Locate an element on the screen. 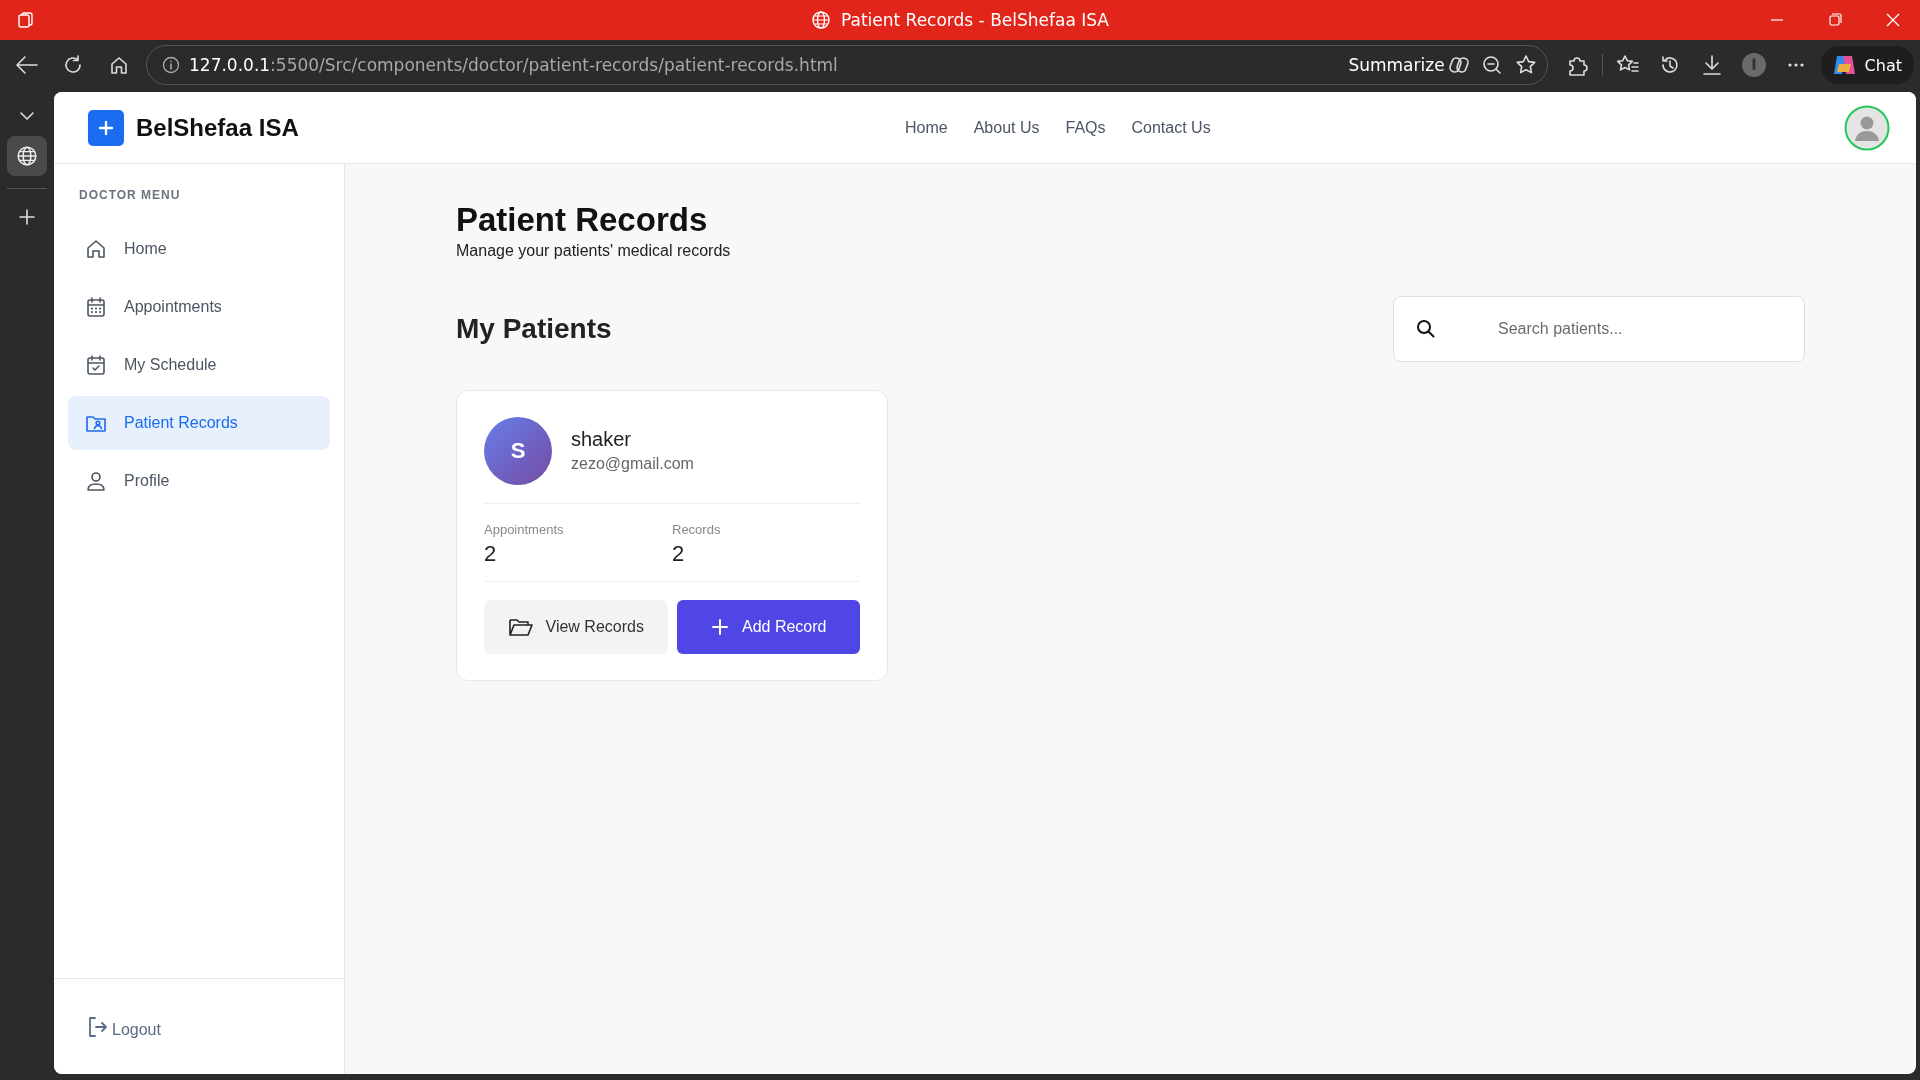 The image size is (1920, 1080). user-avatar-icon is located at coordinates (1867, 127).